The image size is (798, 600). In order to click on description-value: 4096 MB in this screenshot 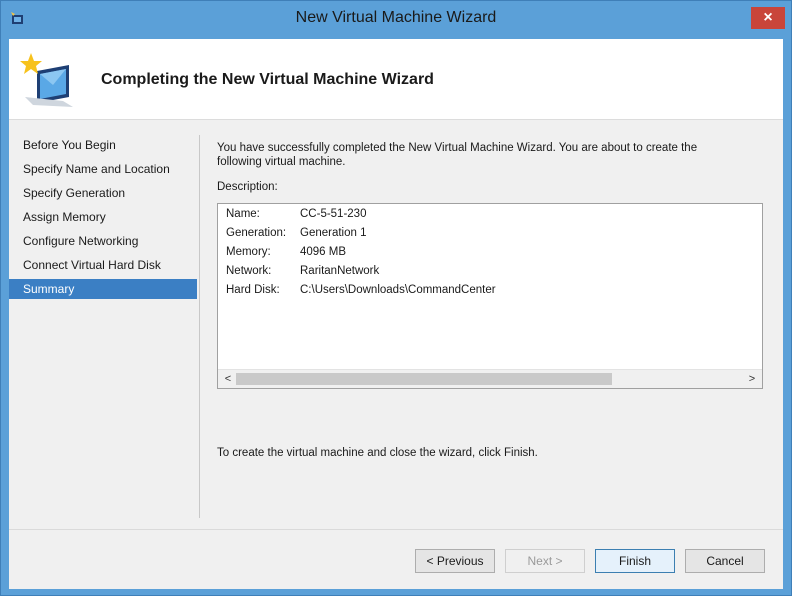, I will do `click(323, 252)`.